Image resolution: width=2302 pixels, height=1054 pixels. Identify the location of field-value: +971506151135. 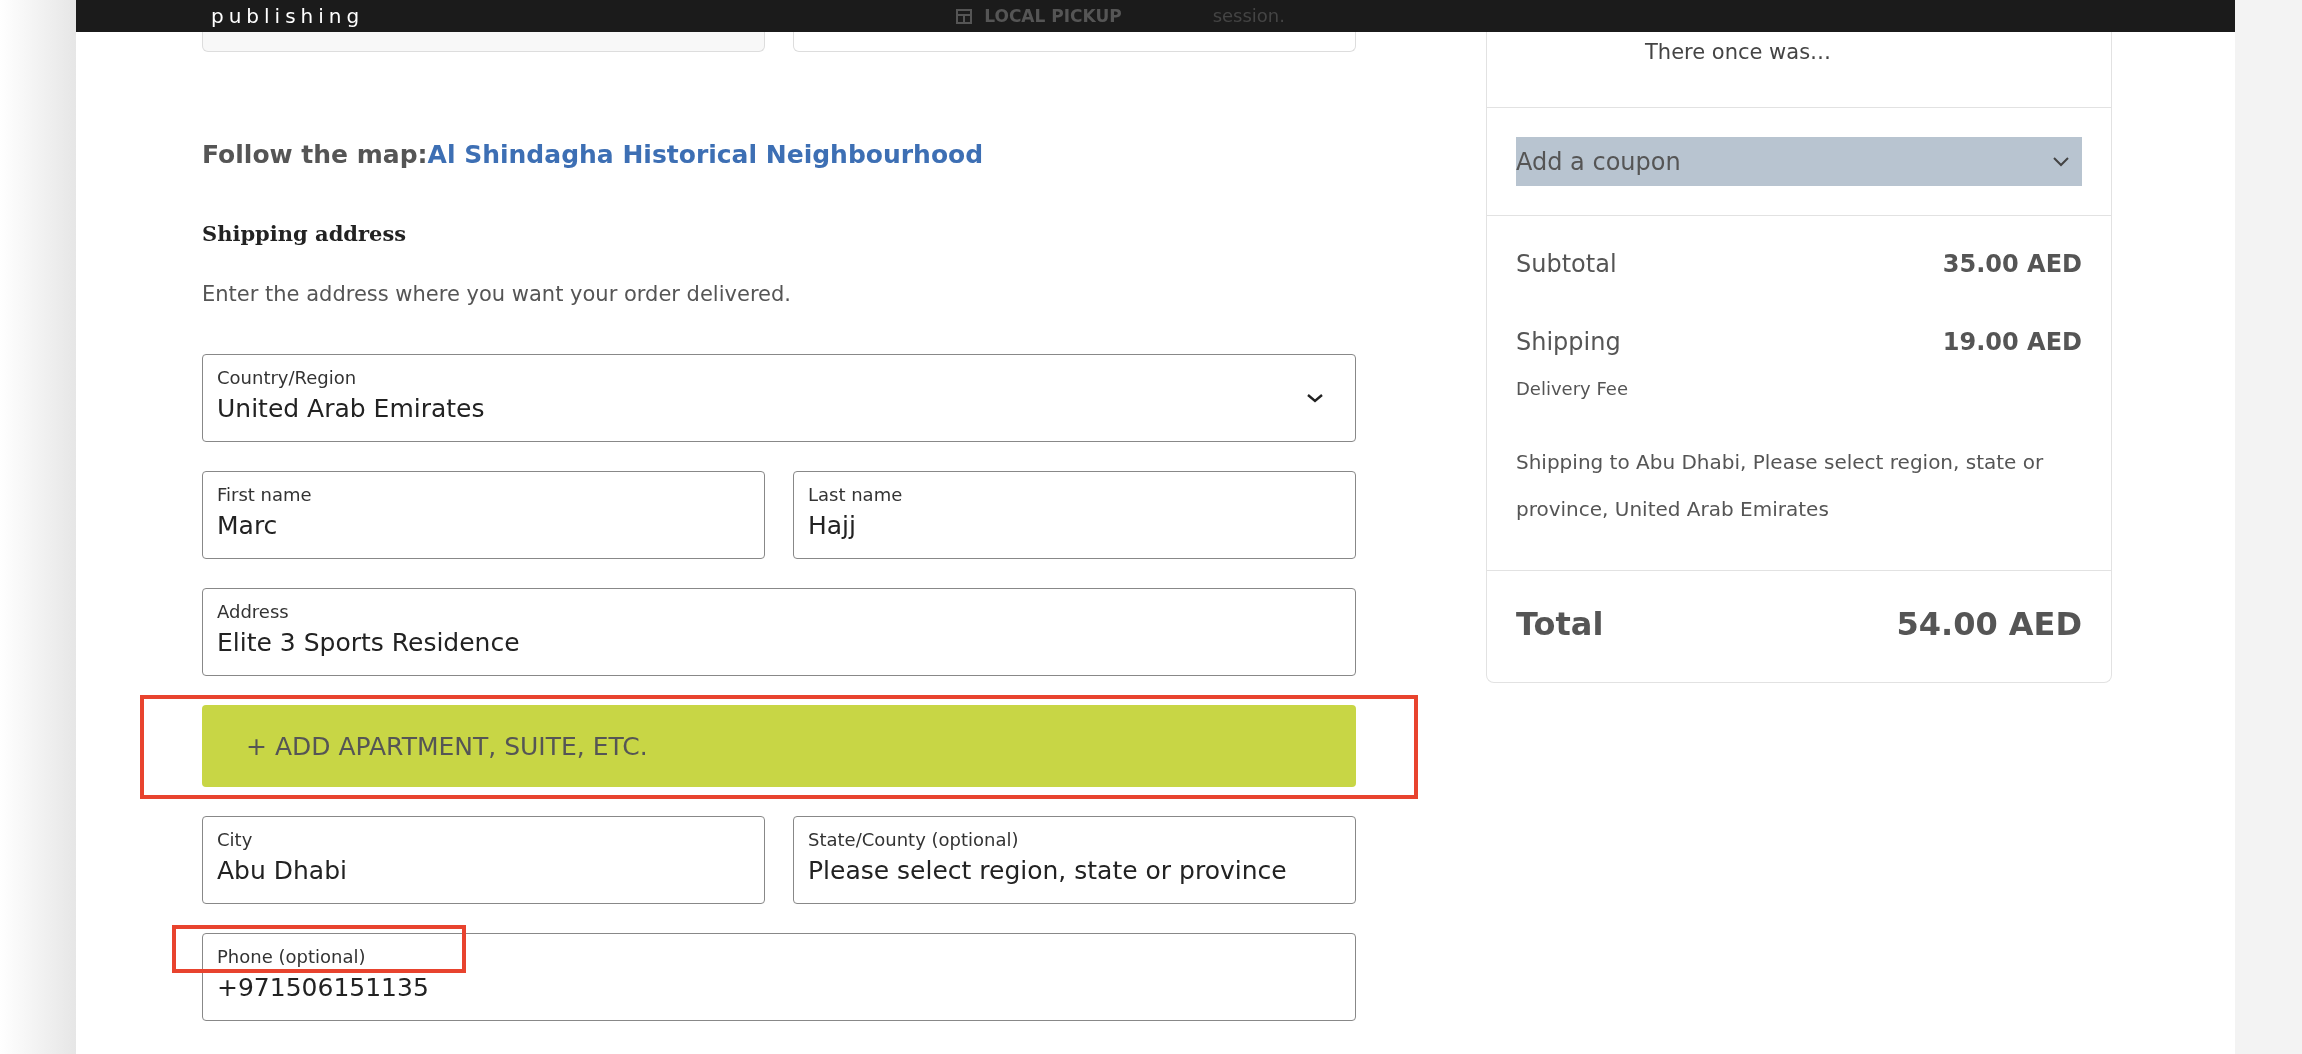
(323, 987).